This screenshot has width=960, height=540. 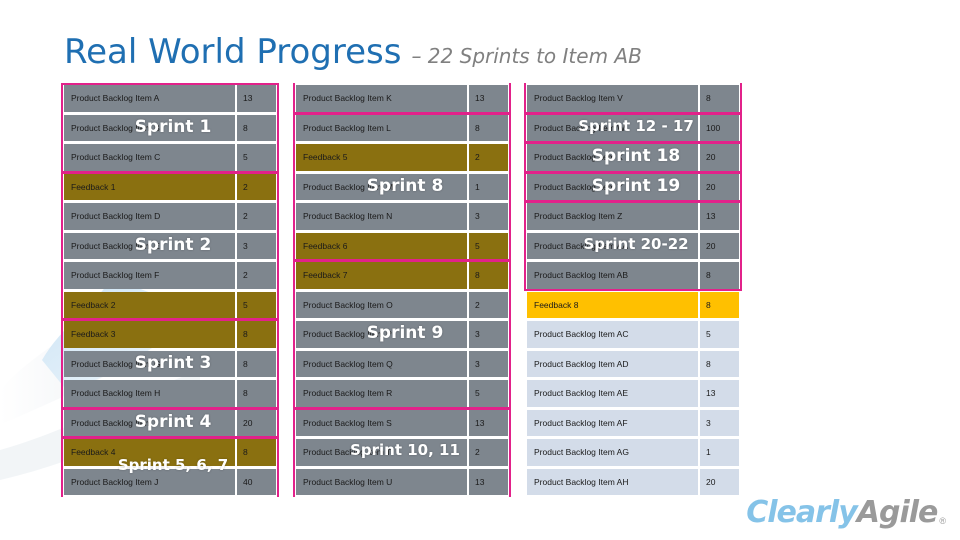 What do you see at coordinates (612, 422) in the screenshot?
I see `row-item-name: Product Backlog Item AF` at bounding box center [612, 422].